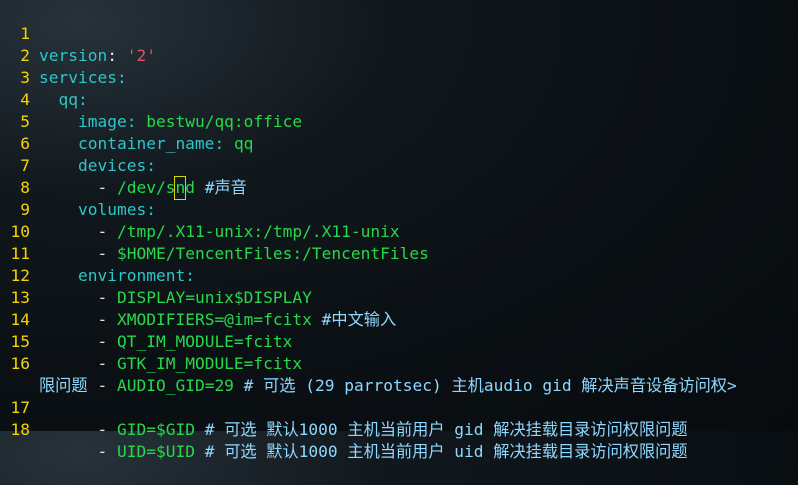 This screenshot has width=798, height=485. What do you see at coordinates (399, 77) in the screenshot?
I see `code-line: 3 qq:` at bounding box center [399, 77].